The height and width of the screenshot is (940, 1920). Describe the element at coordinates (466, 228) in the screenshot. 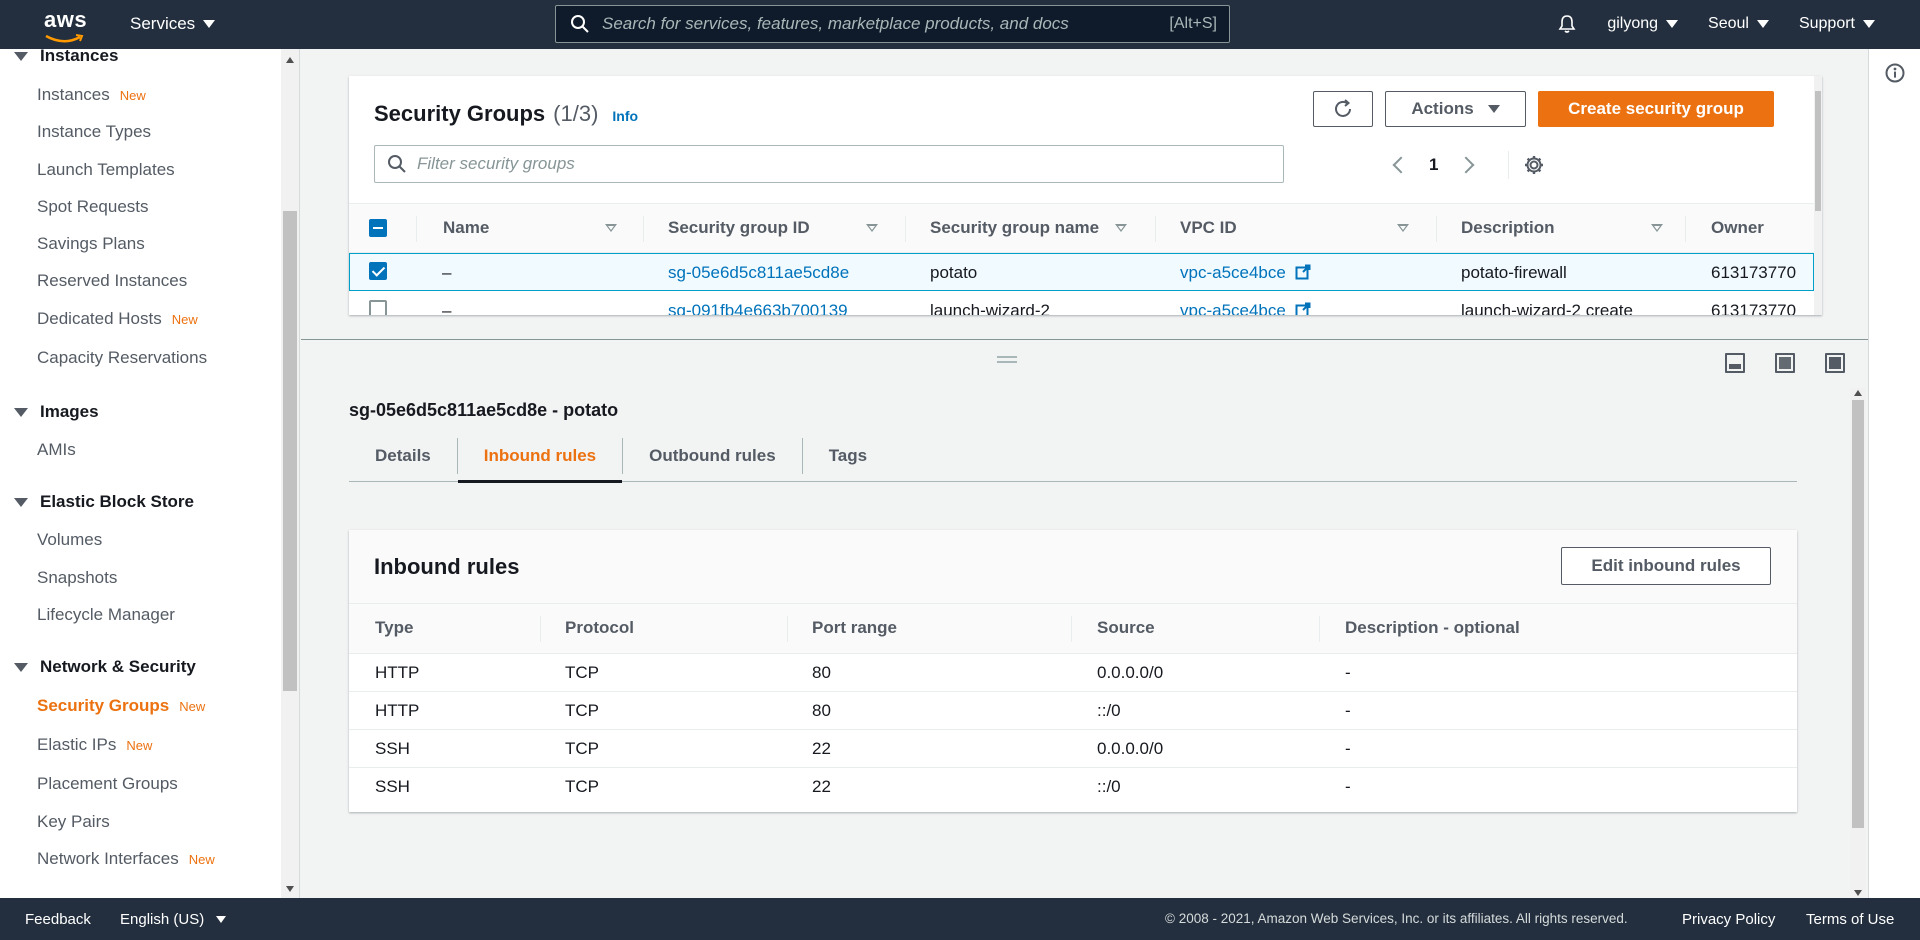

I see `column-header-name: Name` at that location.